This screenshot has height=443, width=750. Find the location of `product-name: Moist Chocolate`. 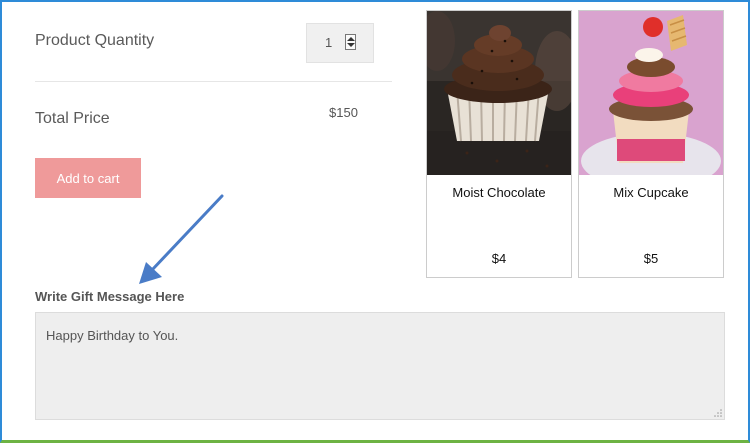

product-name: Moist Chocolate is located at coordinates (499, 192).